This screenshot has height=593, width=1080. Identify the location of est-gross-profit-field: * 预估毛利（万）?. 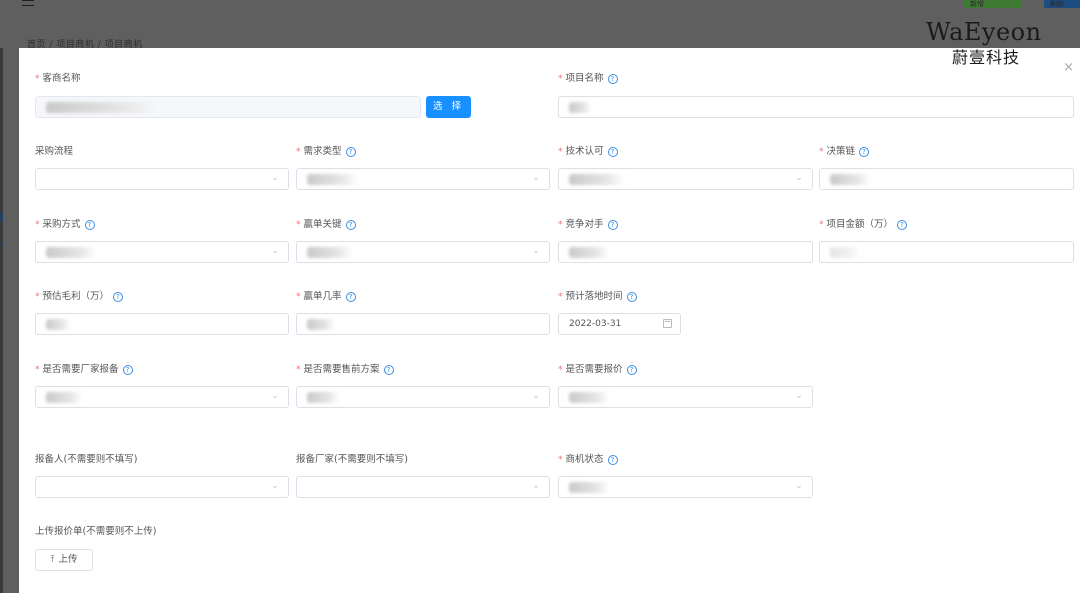
(79, 297).